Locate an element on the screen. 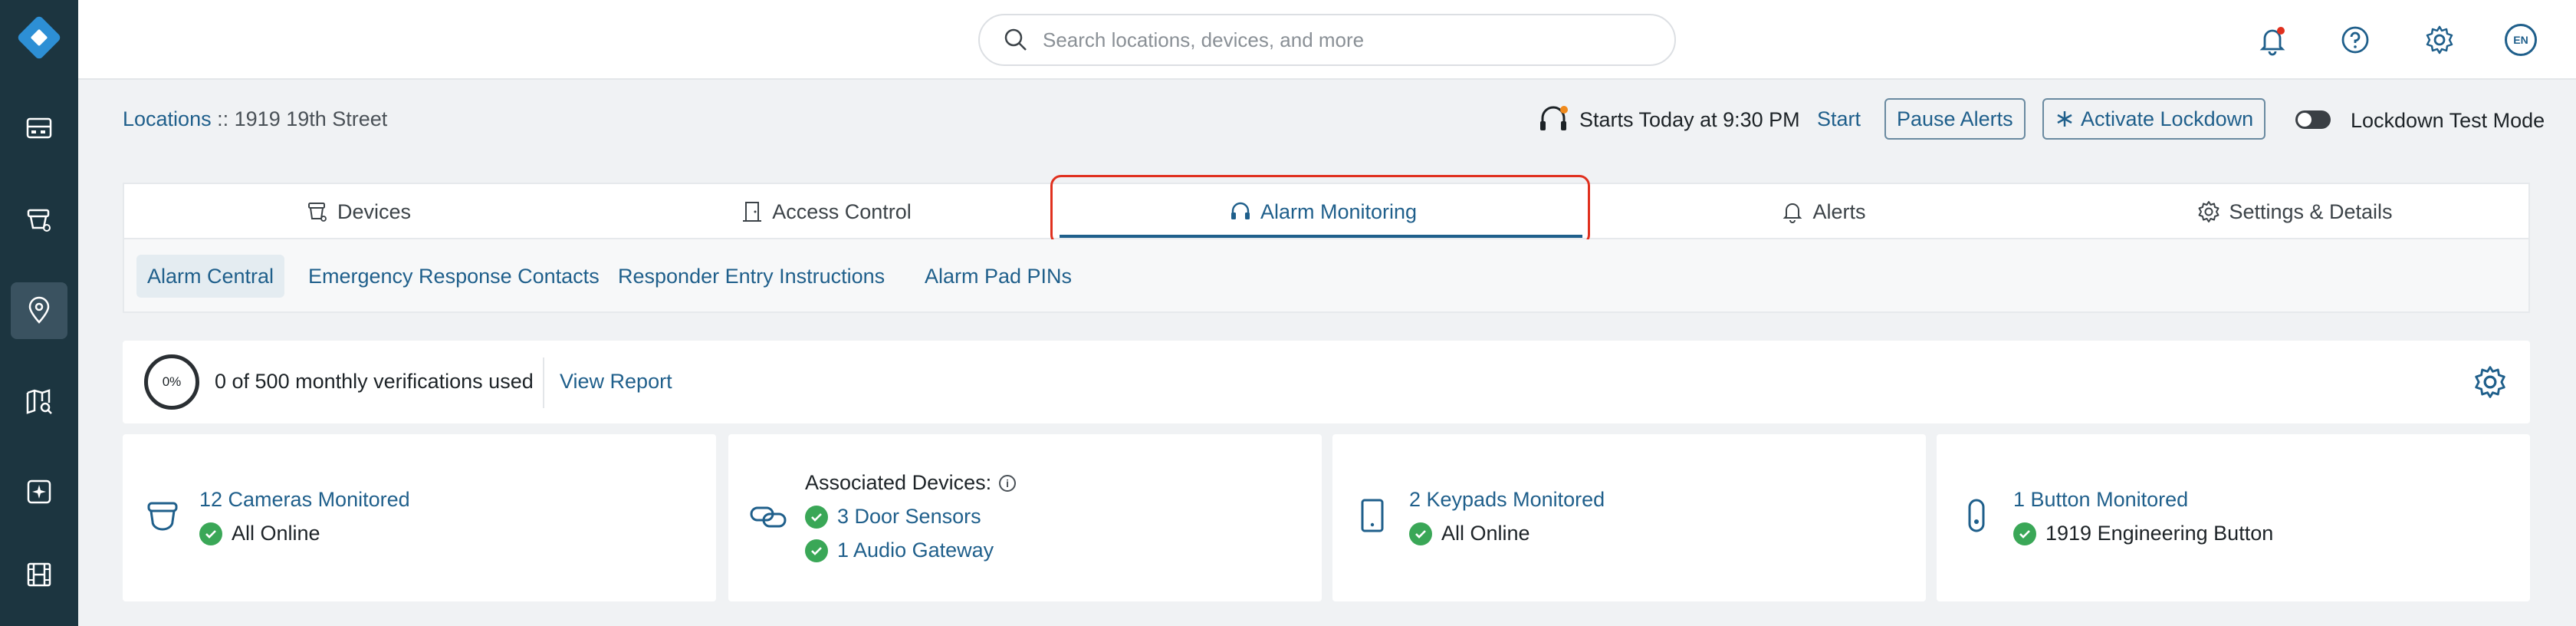 The width and height of the screenshot is (2576, 626). notifications-button is located at coordinates (2272, 40).